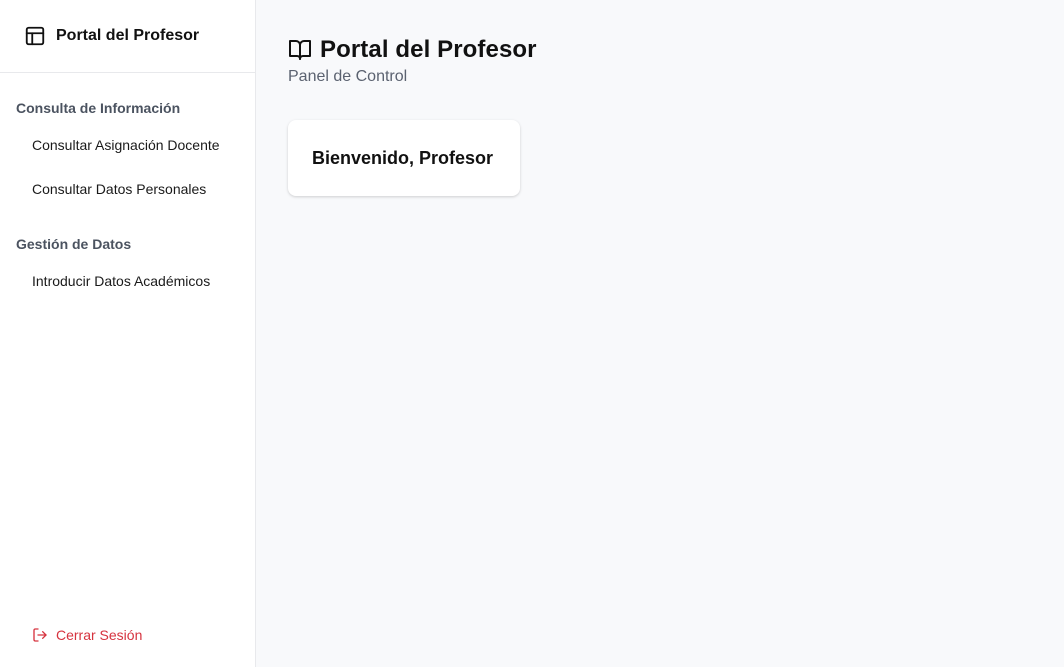 The height and width of the screenshot is (667, 1064). What do you see at coordinates (99, 635) in the screenshot?
I see `logout-label: Cerrar Sesión` at bounding box center [99, 635].